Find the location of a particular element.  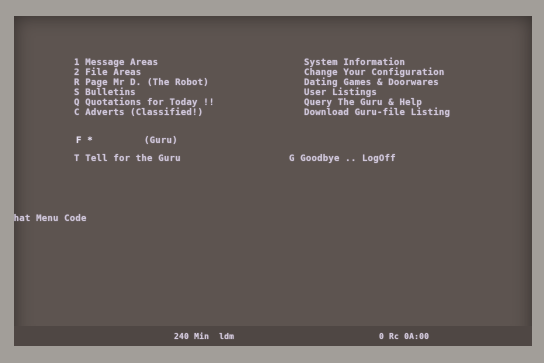

menu-item-file-areas: 2 File Areas is located at coordinates (144, 73).